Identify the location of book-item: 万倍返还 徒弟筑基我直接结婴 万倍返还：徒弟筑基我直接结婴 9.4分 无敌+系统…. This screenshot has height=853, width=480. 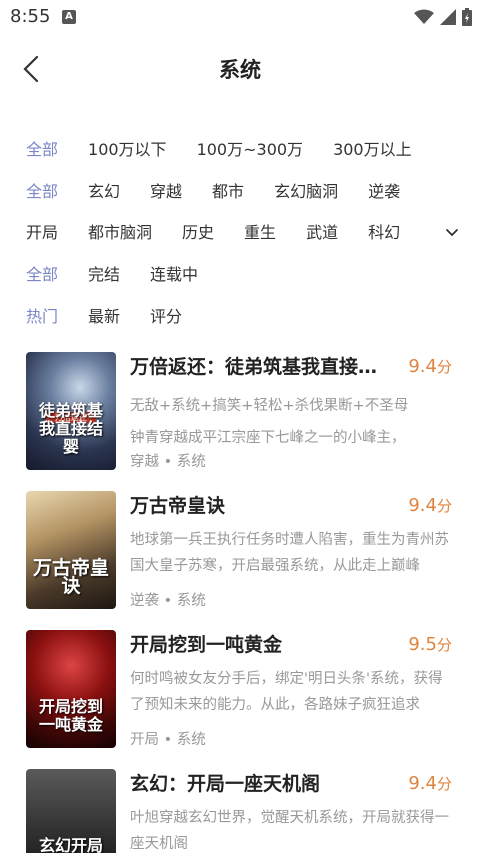
(241, 412).